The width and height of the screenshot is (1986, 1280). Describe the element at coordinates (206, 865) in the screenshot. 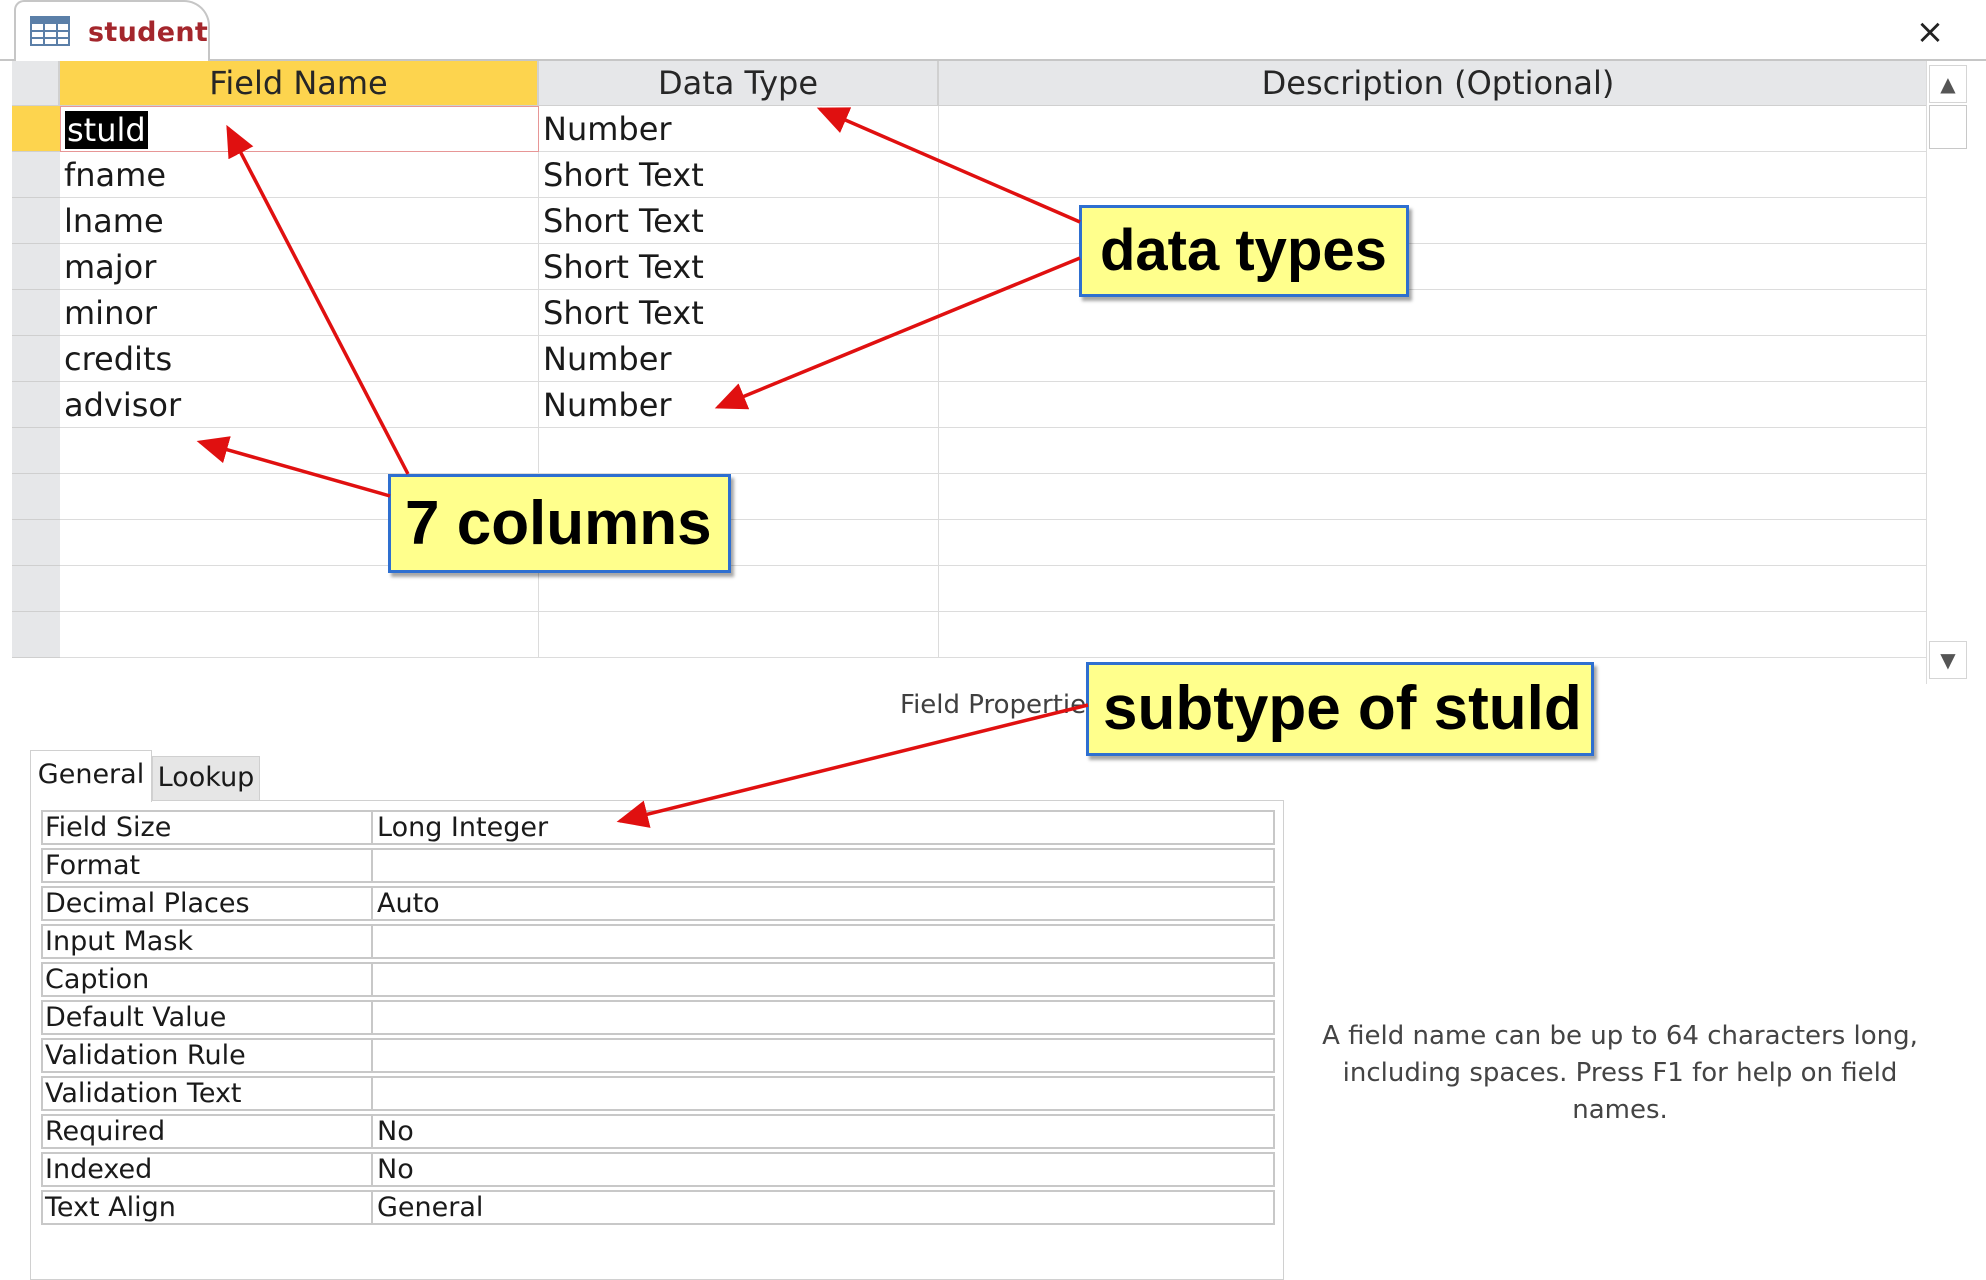

I see `property-name: Format` at that location.